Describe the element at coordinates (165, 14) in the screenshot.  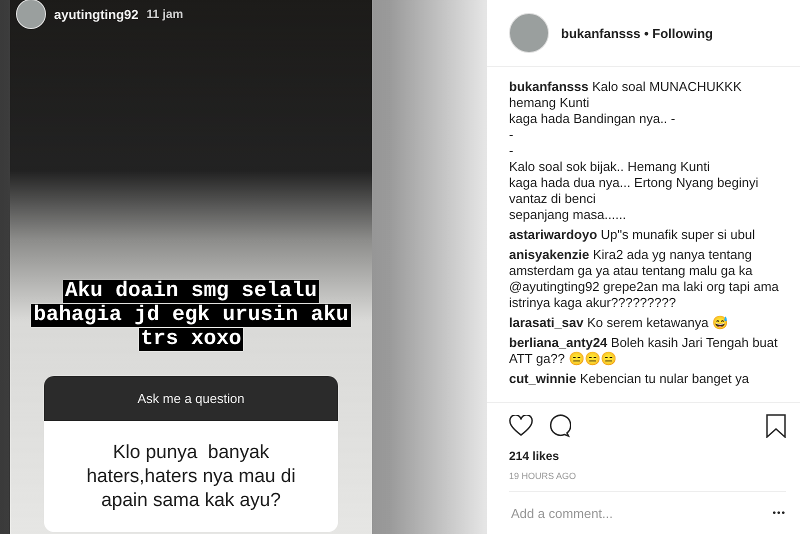
I see `story-time: 11 jam` at that location.